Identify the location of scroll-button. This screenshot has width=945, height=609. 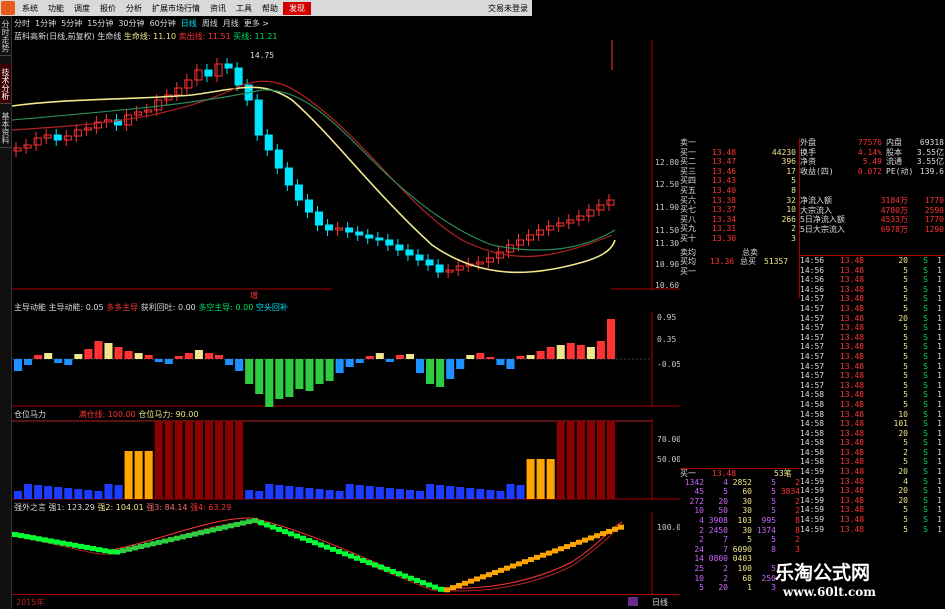
(633, 601).